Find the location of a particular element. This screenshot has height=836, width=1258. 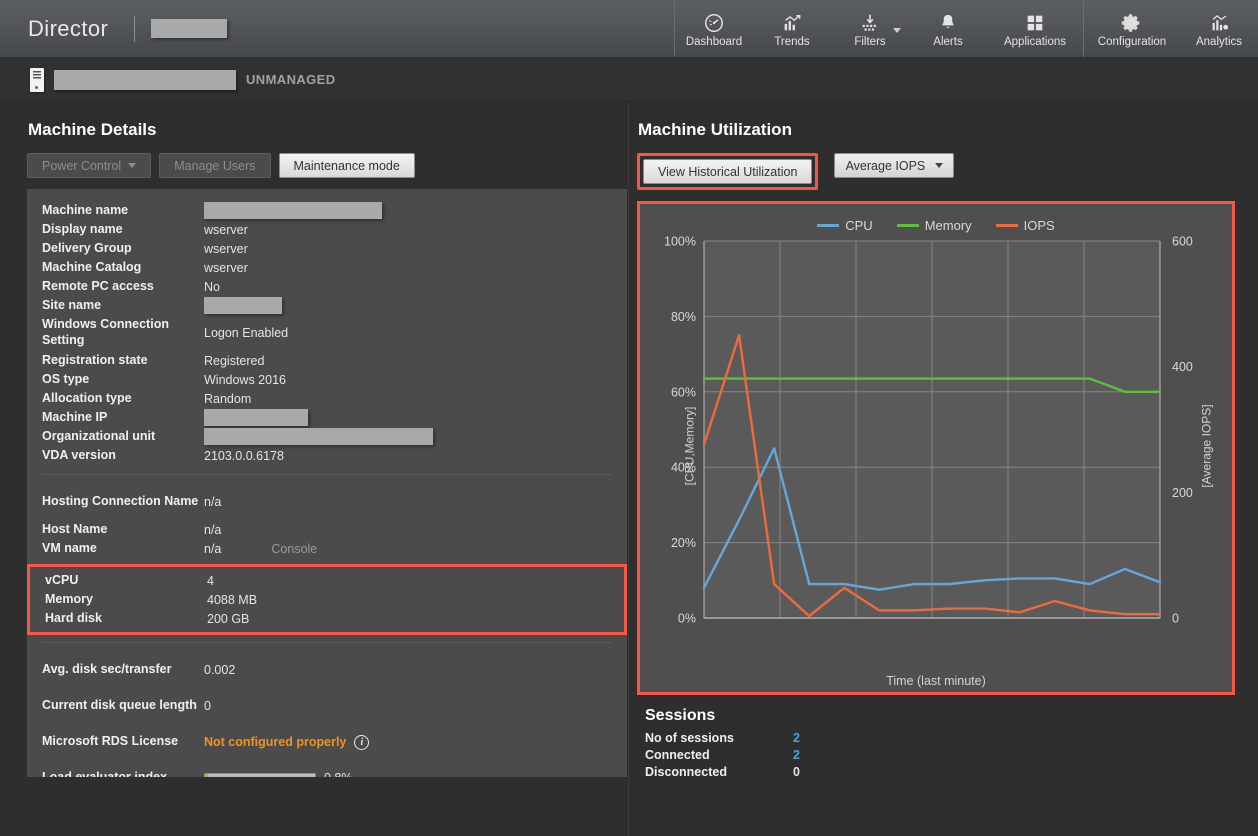

detail-row-remote-pc-access: Remote PC access No is located at coordinates (327, 286).